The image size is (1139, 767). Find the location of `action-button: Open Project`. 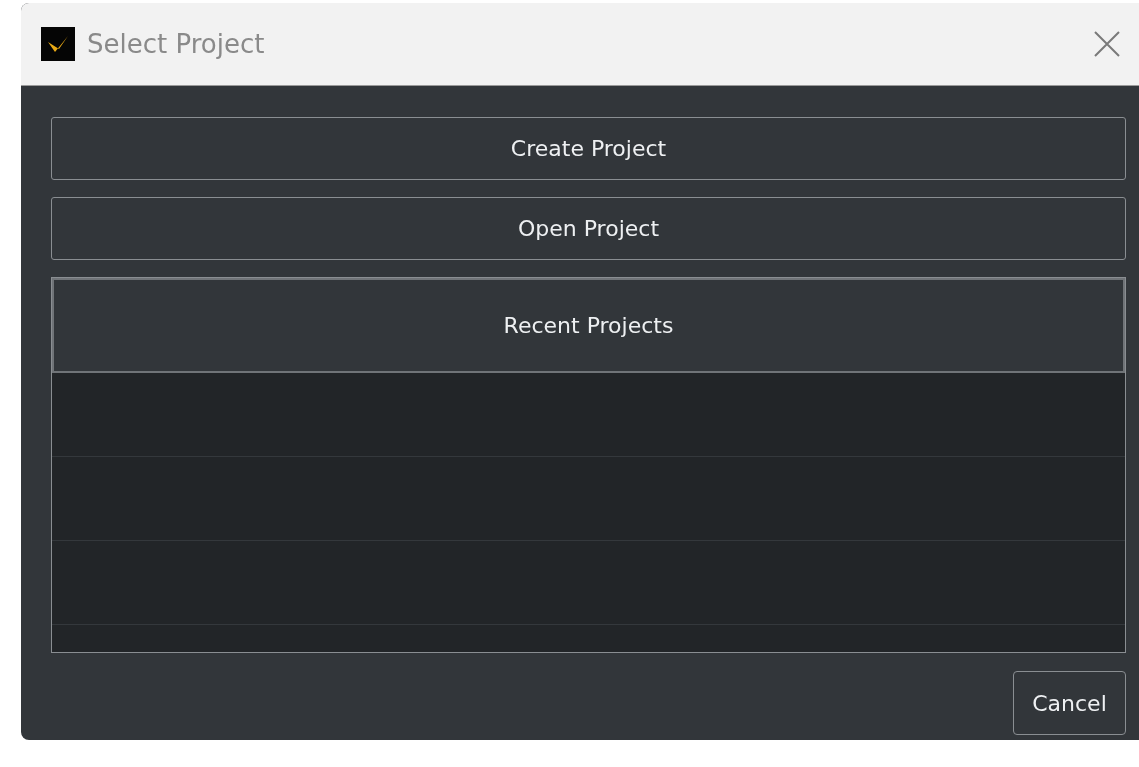

action-button: Open Project is located at coordinates (588, 228).